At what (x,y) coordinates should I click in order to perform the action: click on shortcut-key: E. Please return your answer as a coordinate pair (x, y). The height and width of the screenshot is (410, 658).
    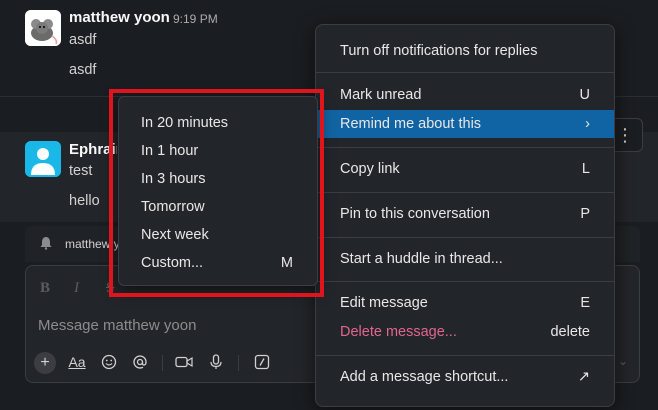
    Looking at the image, I should click on (585, 303).